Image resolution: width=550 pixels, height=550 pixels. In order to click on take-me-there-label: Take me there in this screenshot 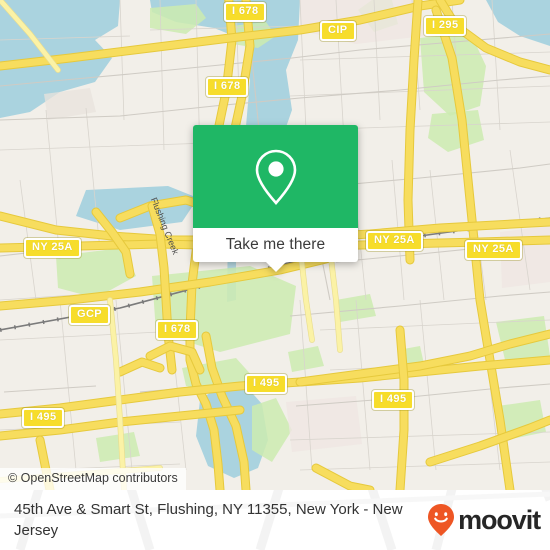, I will do `click(275, 244)`.